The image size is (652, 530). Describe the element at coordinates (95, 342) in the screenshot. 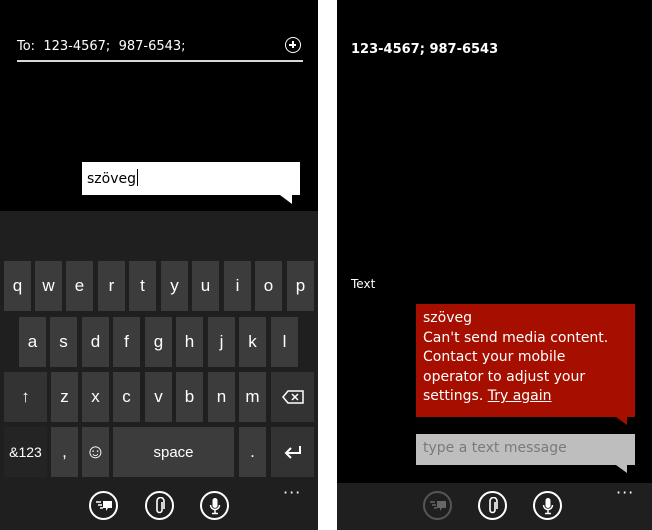

I see `key-d: d` at that location.